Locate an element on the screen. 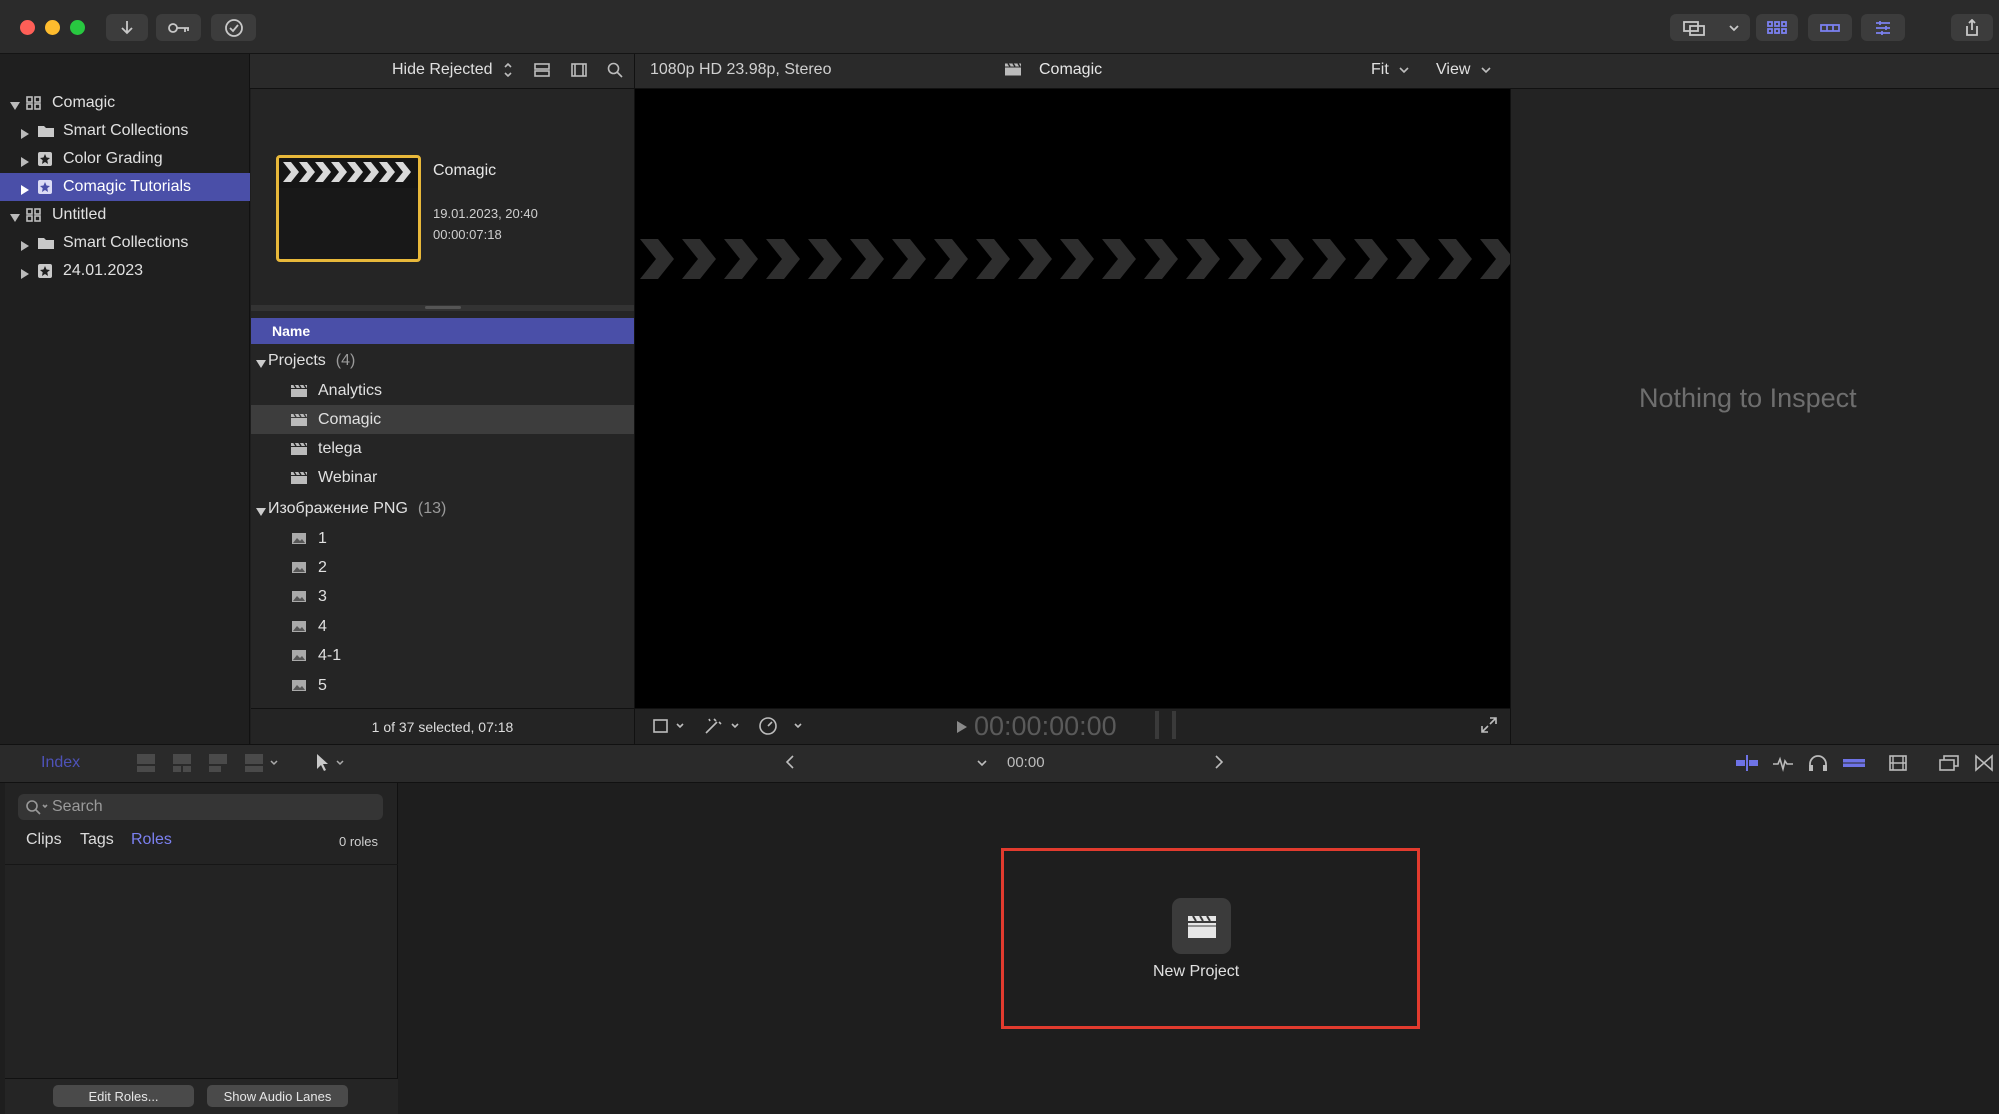 This screenshot has width=1999, height=1114. browser-toggle-button is located at coordinates (1777, 27).